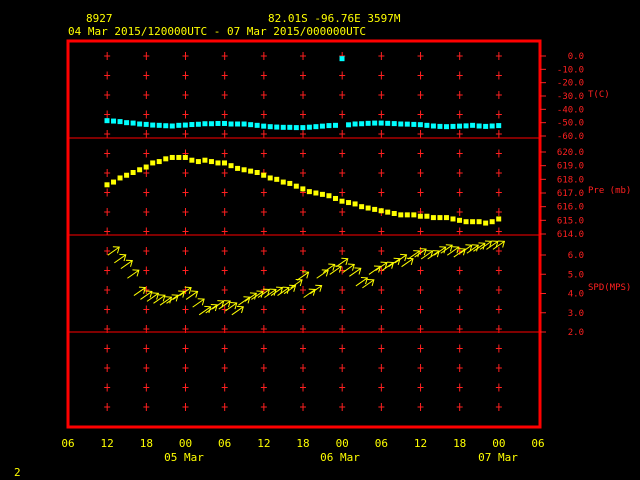  I want to click on x-day-label: 05 Mar, so click(184, 457).